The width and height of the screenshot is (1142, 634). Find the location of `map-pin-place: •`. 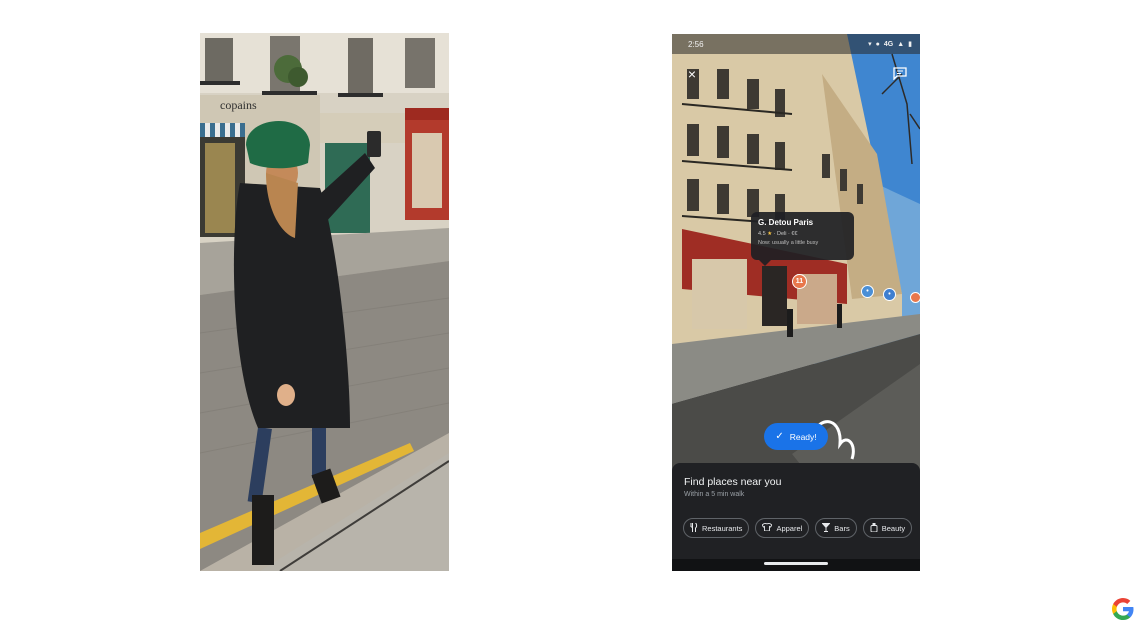

map-pin-place: • is located at coordinates (867, 291).